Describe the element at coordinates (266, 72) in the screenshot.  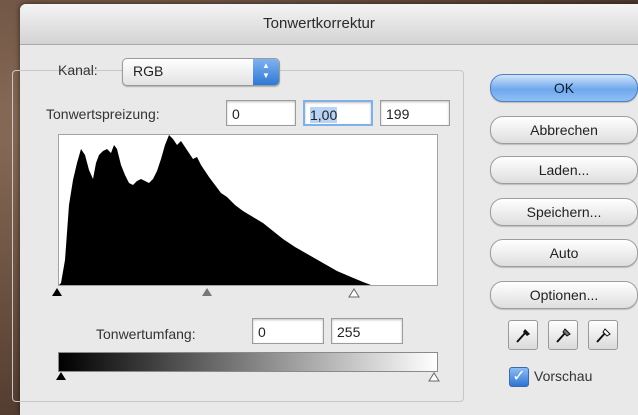
I see `up-down-arrows-icon: ▲ ▼` at that location.